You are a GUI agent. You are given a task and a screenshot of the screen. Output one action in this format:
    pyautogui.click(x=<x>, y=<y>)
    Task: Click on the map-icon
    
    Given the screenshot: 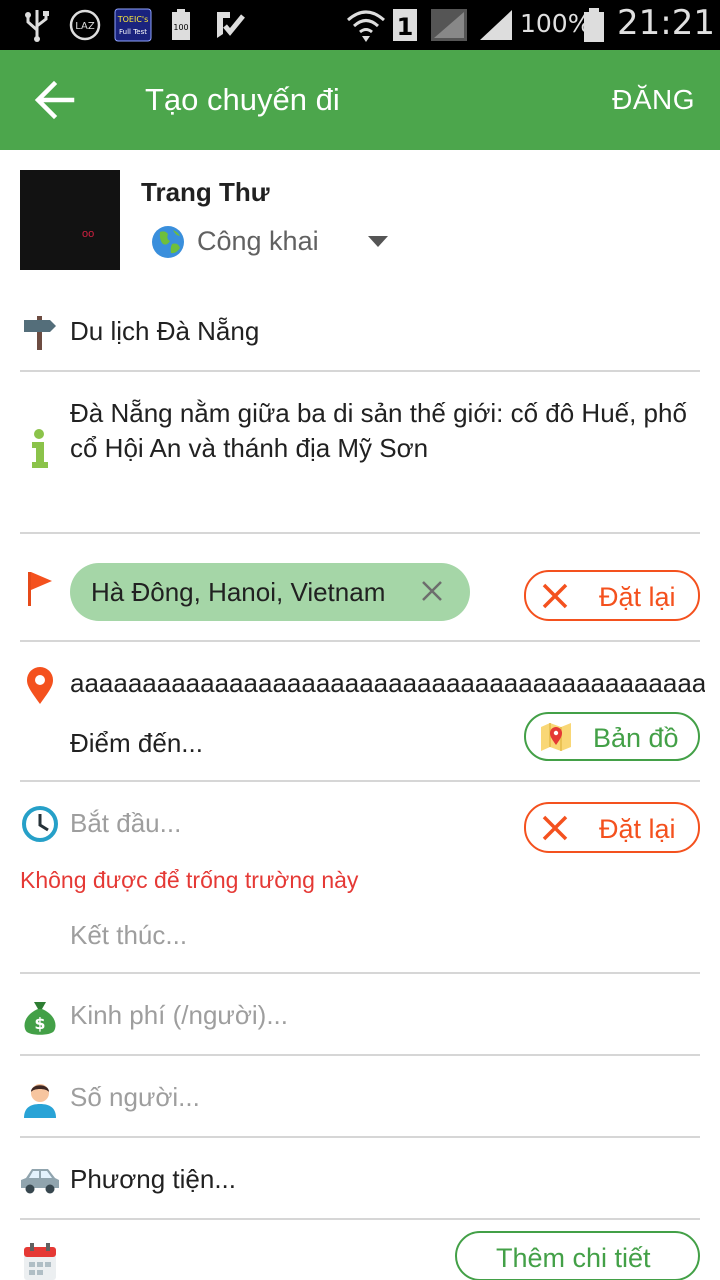 What is the action you would take?
    pyautogui.click(x=556, y=737)
    